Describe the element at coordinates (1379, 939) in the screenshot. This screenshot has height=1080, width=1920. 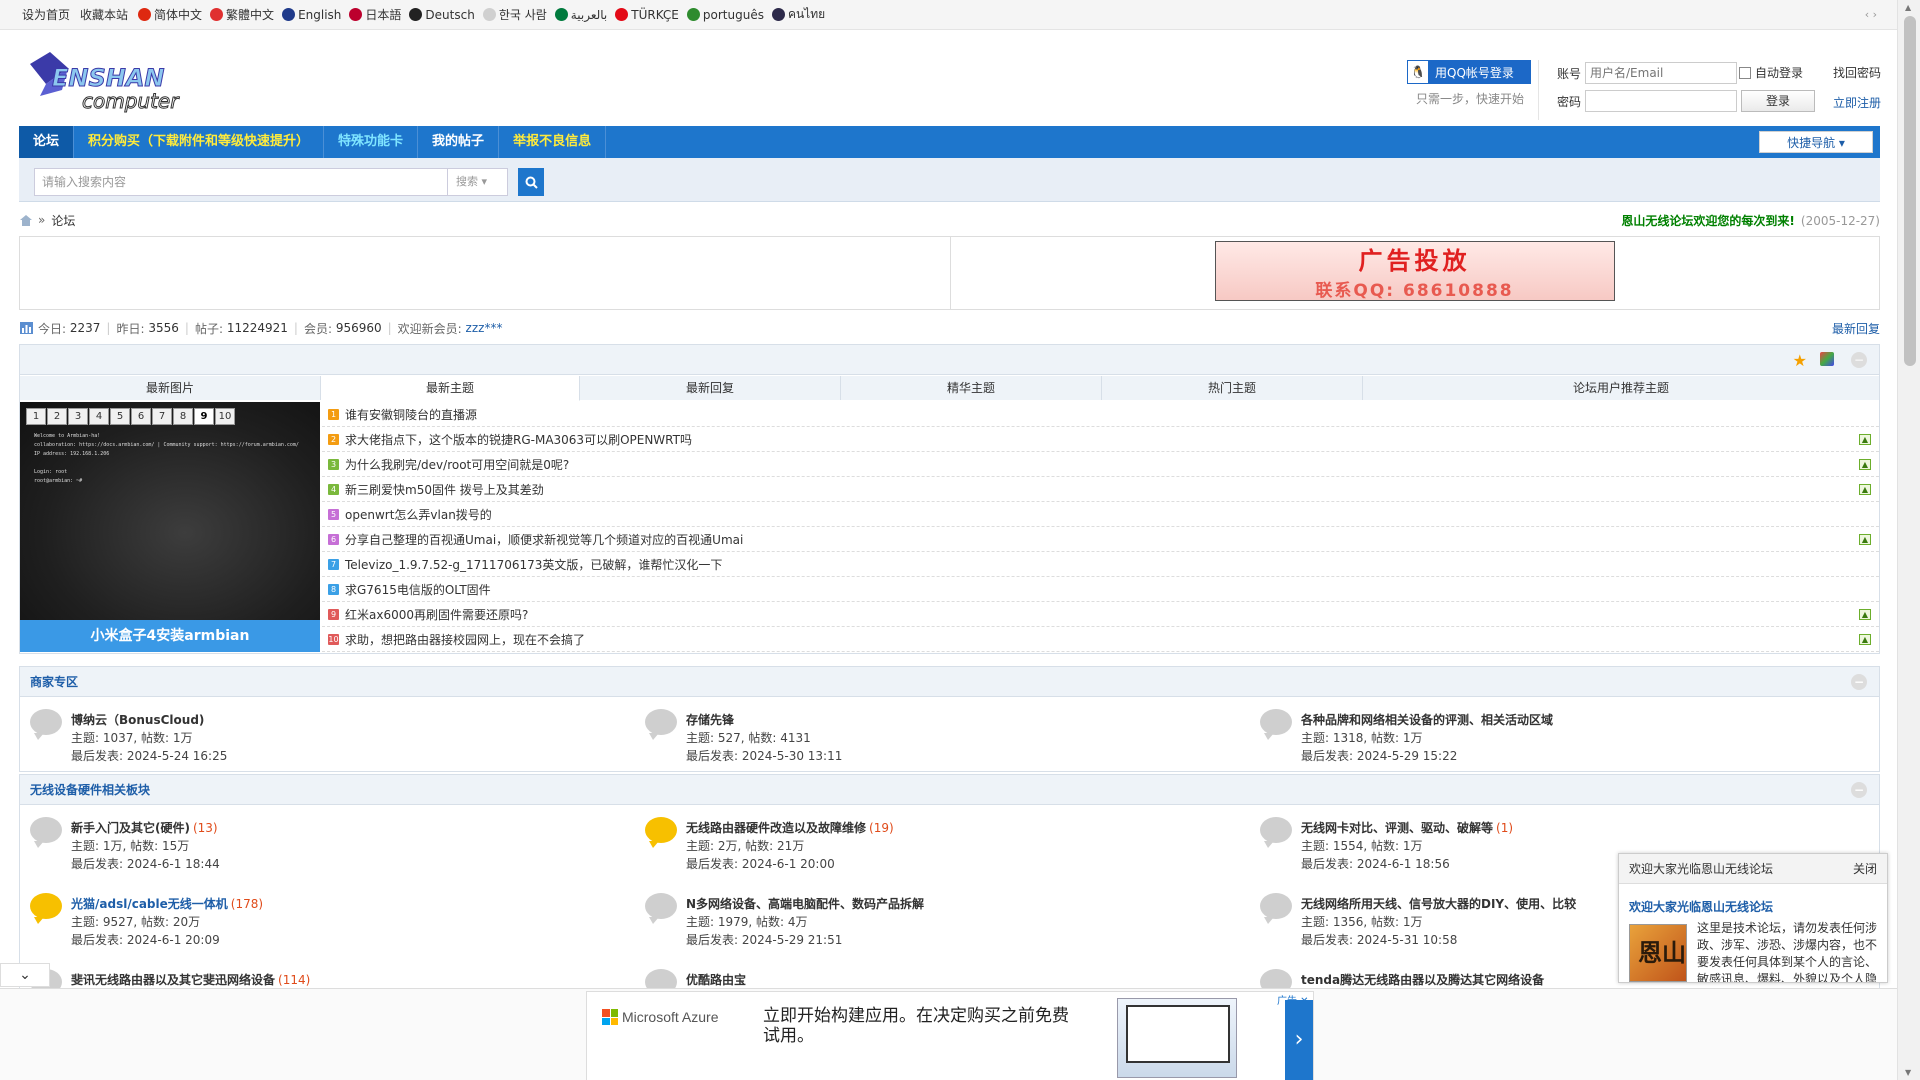
I see `forum-last-post: 最后发表: 2024-5-31 10:58` at that location.